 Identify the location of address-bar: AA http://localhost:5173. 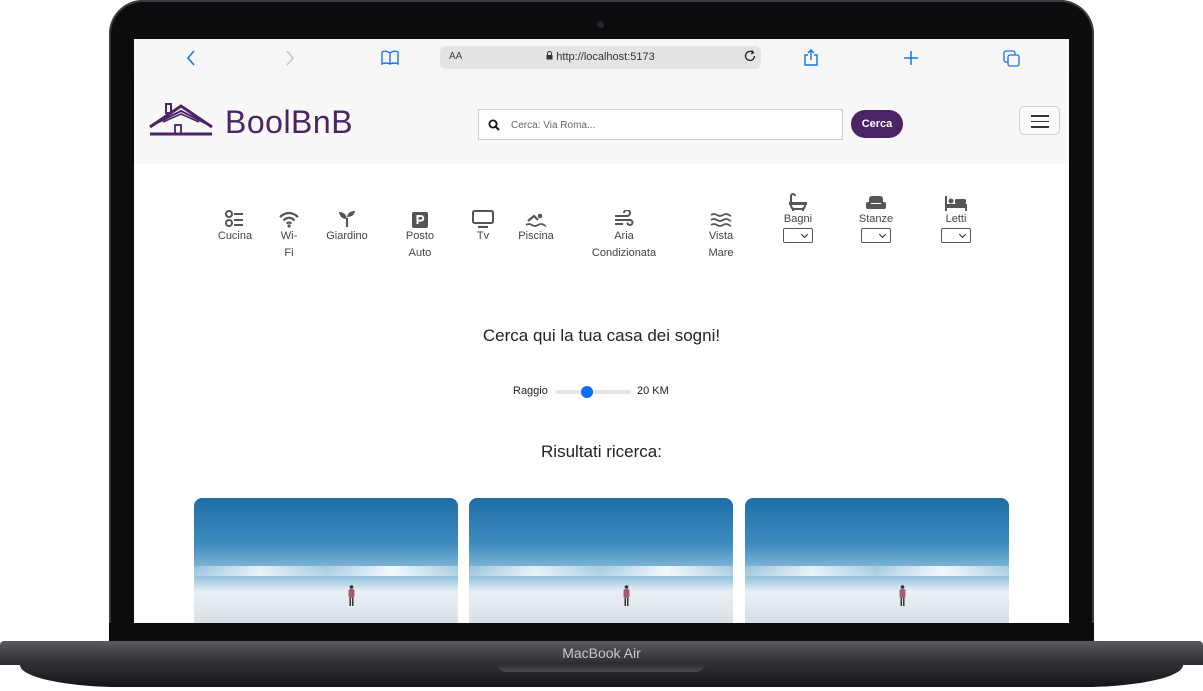
(600, 57).